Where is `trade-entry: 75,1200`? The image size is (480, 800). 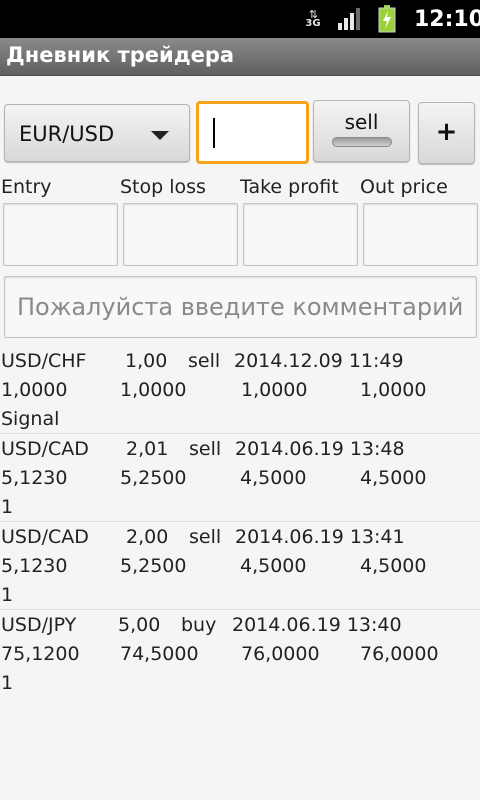 trade-entry: 75,1200 is located at coordinates (40, 654).